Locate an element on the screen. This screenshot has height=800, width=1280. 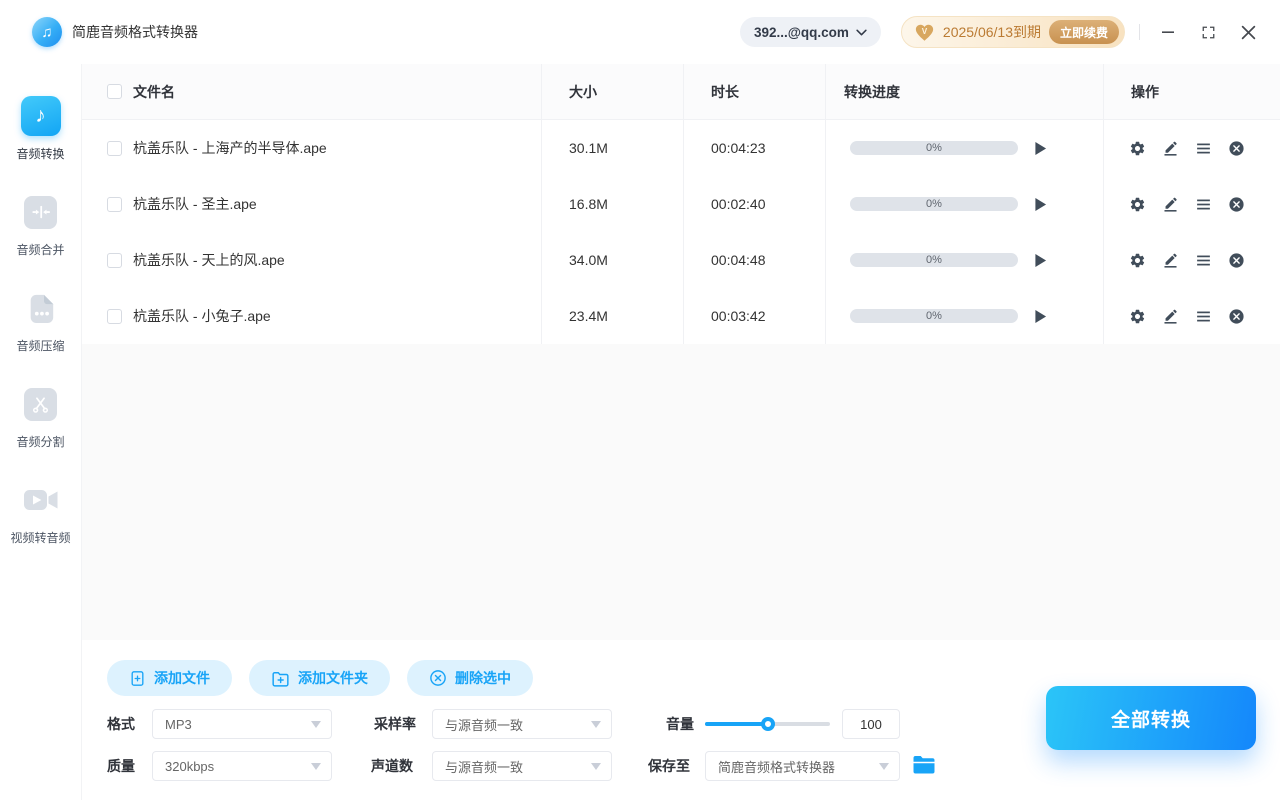
volume-label: 音量 is located at coordinates (680, 724).